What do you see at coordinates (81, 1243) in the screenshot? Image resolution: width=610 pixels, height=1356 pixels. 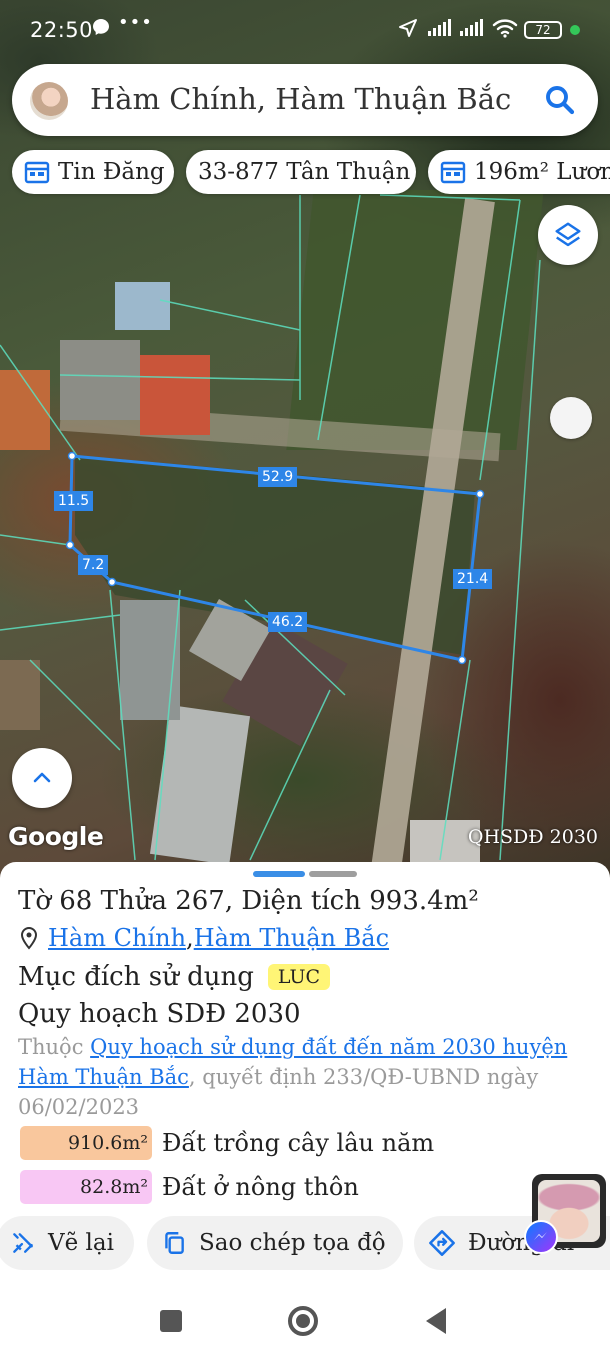 I see `redraw-label: Vẽ lại` at bounding box center [81, 1243].